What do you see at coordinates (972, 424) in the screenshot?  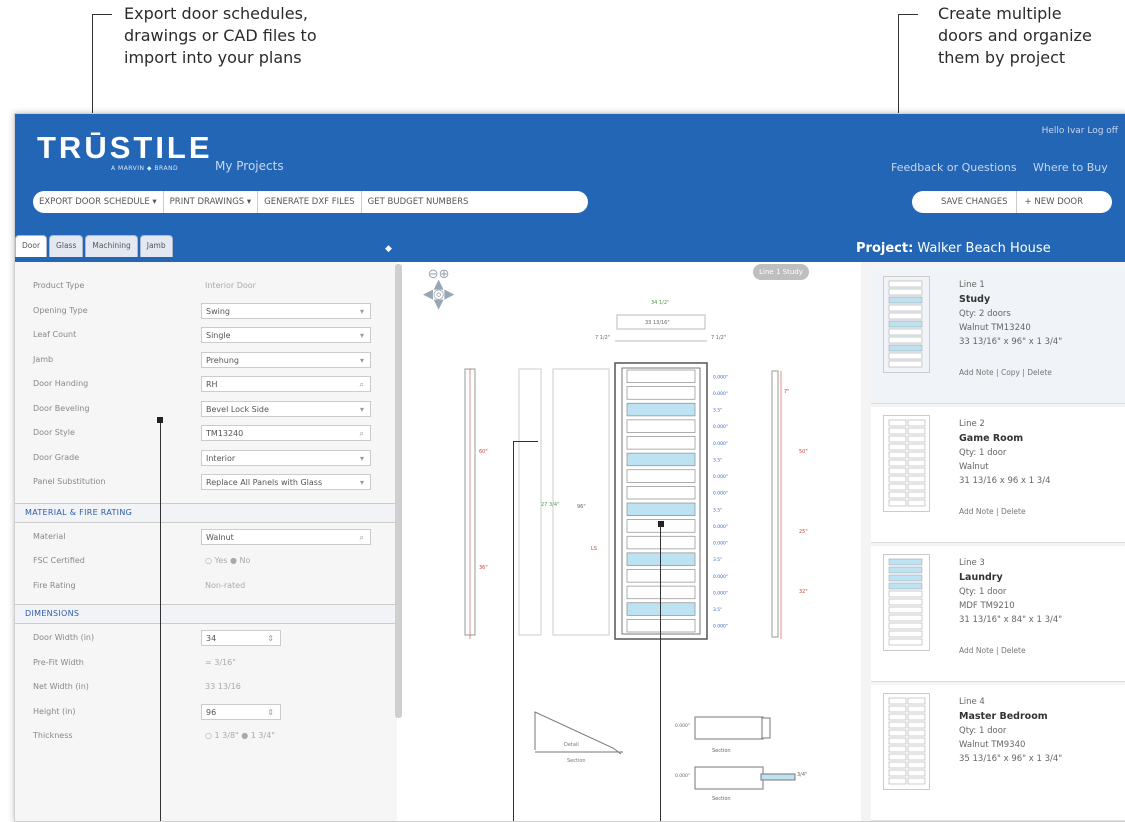 I see `line-number: Line 2` at bounding box center [972, 424].